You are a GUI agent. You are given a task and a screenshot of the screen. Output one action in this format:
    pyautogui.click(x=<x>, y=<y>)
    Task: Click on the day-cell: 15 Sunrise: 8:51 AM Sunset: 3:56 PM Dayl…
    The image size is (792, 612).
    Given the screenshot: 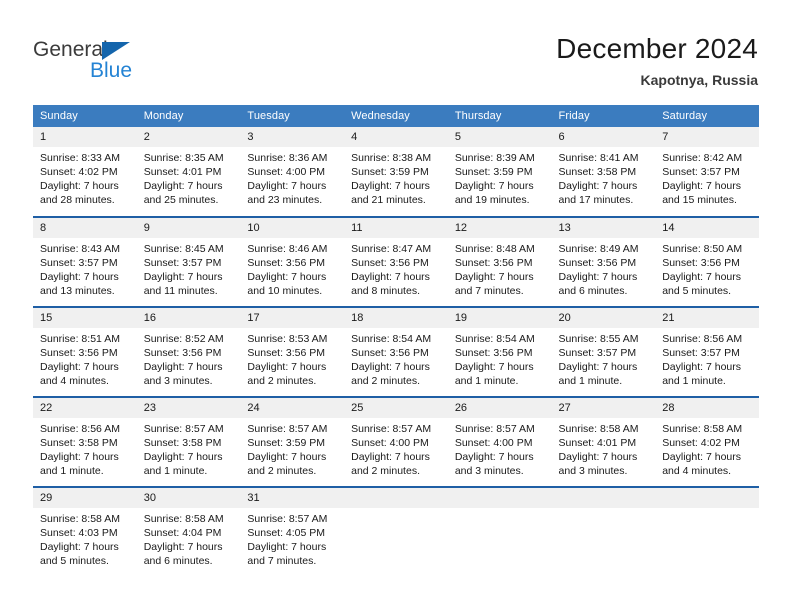 What is the action you would take?
    pyautogui.click(x=85, y=351)
    